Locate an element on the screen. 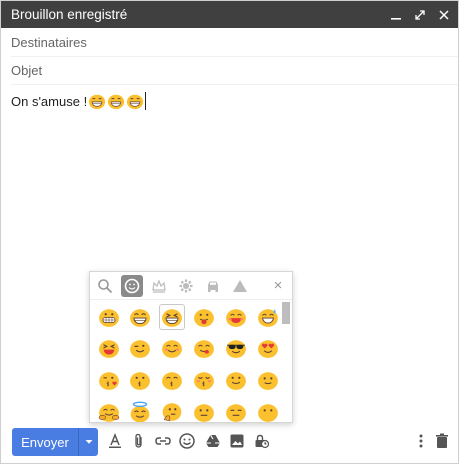 This screenshot has height=464, width=459. emoji-smile-closed-eyes is located at coordinates (236, 317).